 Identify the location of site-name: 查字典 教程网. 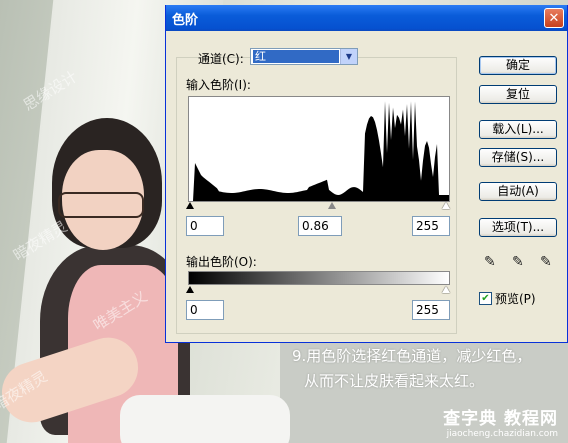
(500, 419).